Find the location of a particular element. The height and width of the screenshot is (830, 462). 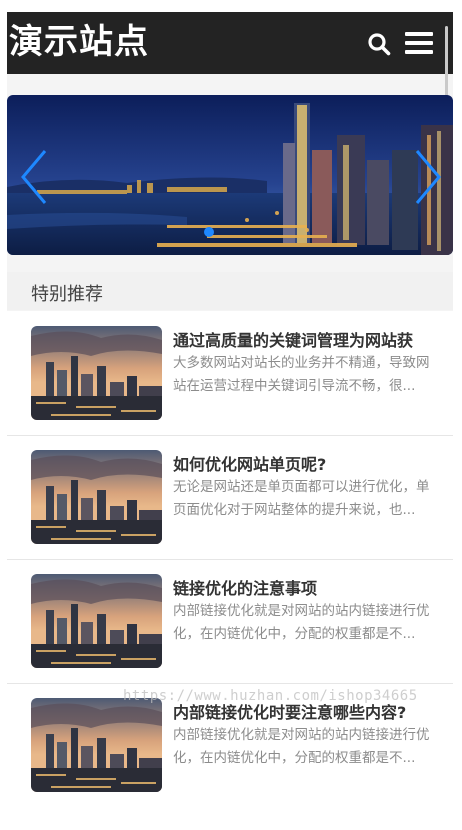

slider-dot-active is located at coordinates (209, 232).